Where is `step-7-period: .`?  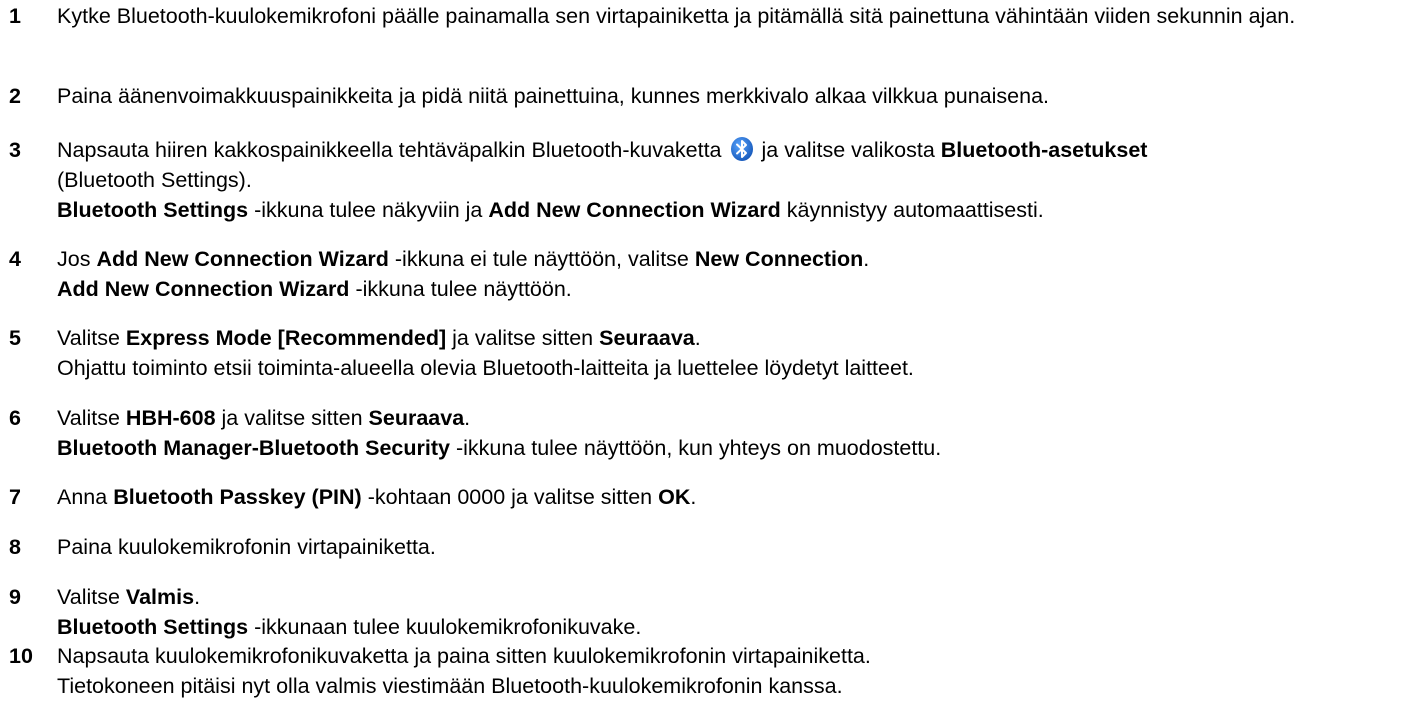
step-7-period: . is located at coordinates (693, 497).